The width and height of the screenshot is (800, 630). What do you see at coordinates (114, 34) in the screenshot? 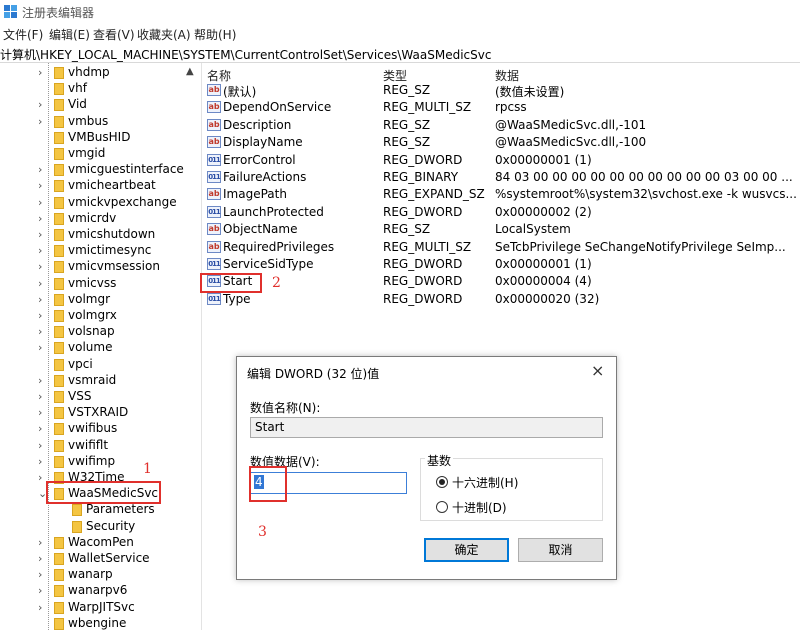
I see `menu-view: 查看(V)` at bounding box center [114, 34].